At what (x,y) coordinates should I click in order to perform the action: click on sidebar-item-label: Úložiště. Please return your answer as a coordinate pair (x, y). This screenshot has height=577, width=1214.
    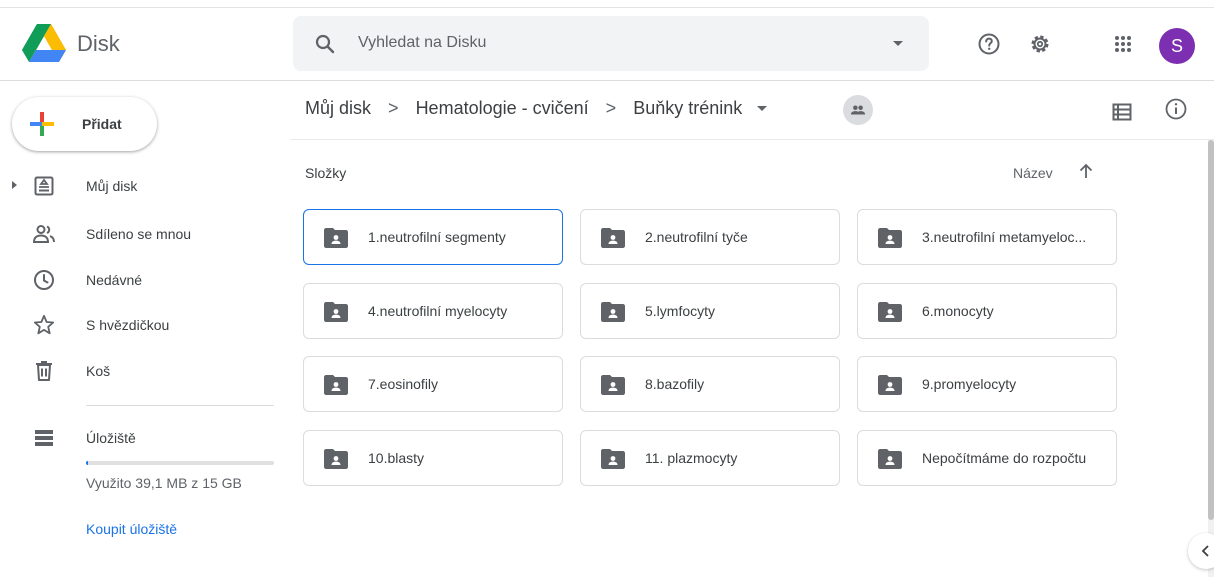
    Looking at the image, I should click on (111, 438).